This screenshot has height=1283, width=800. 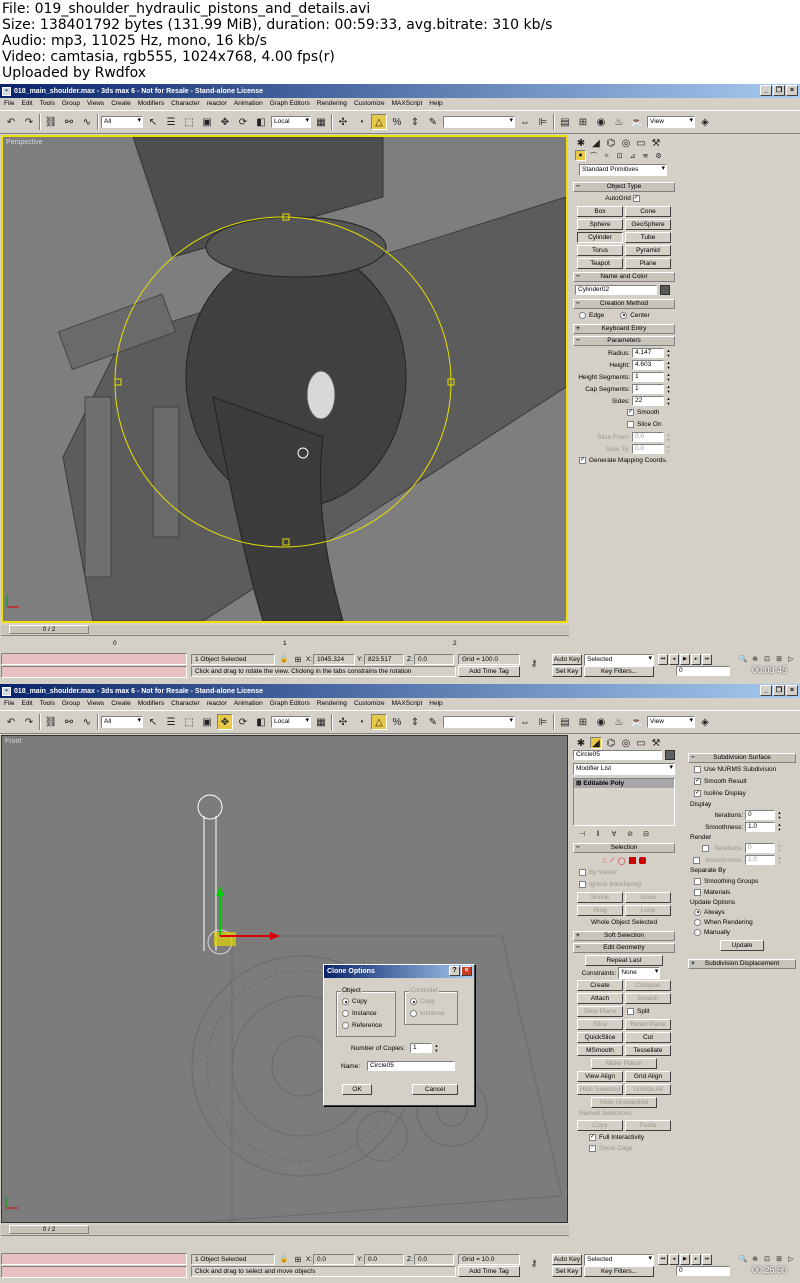 I want to click on select-by-name-icon: ☰, so click(x=171, y=722).